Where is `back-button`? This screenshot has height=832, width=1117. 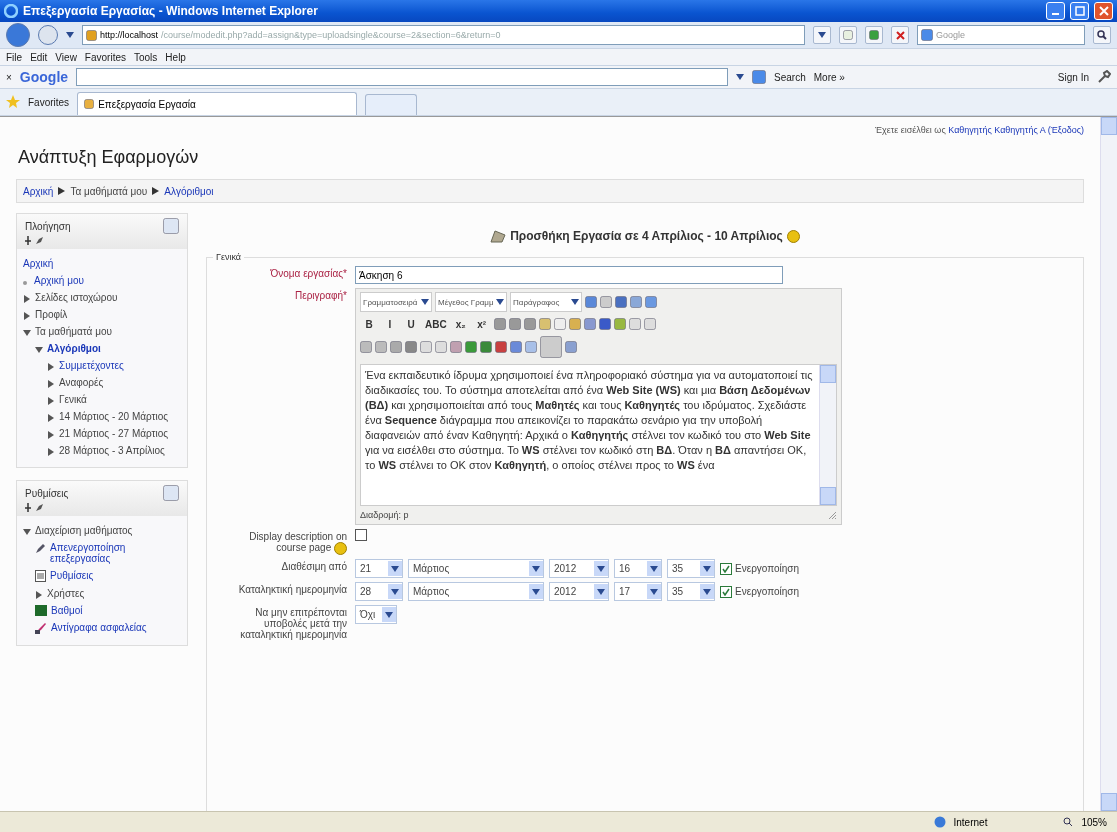
back-button is located at coordinates (18, 35).